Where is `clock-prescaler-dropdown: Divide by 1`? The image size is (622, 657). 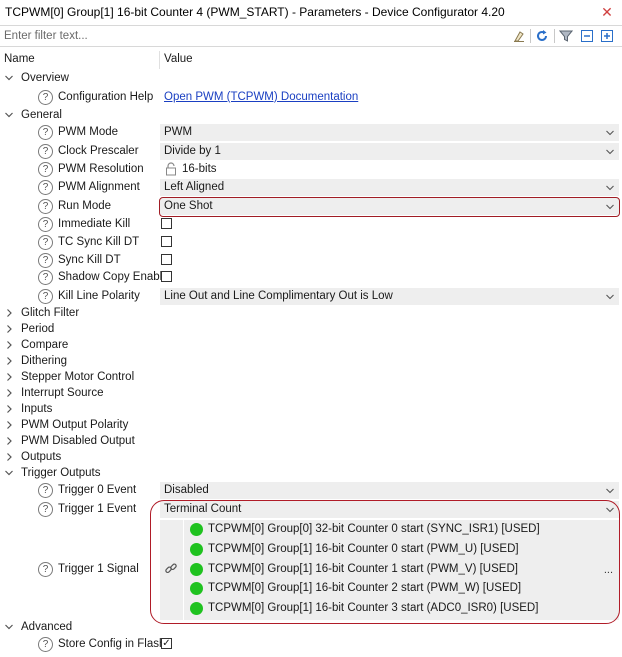 clock-prescaler-dropdown: Divide by 1 is located at coordinates (389, 152).